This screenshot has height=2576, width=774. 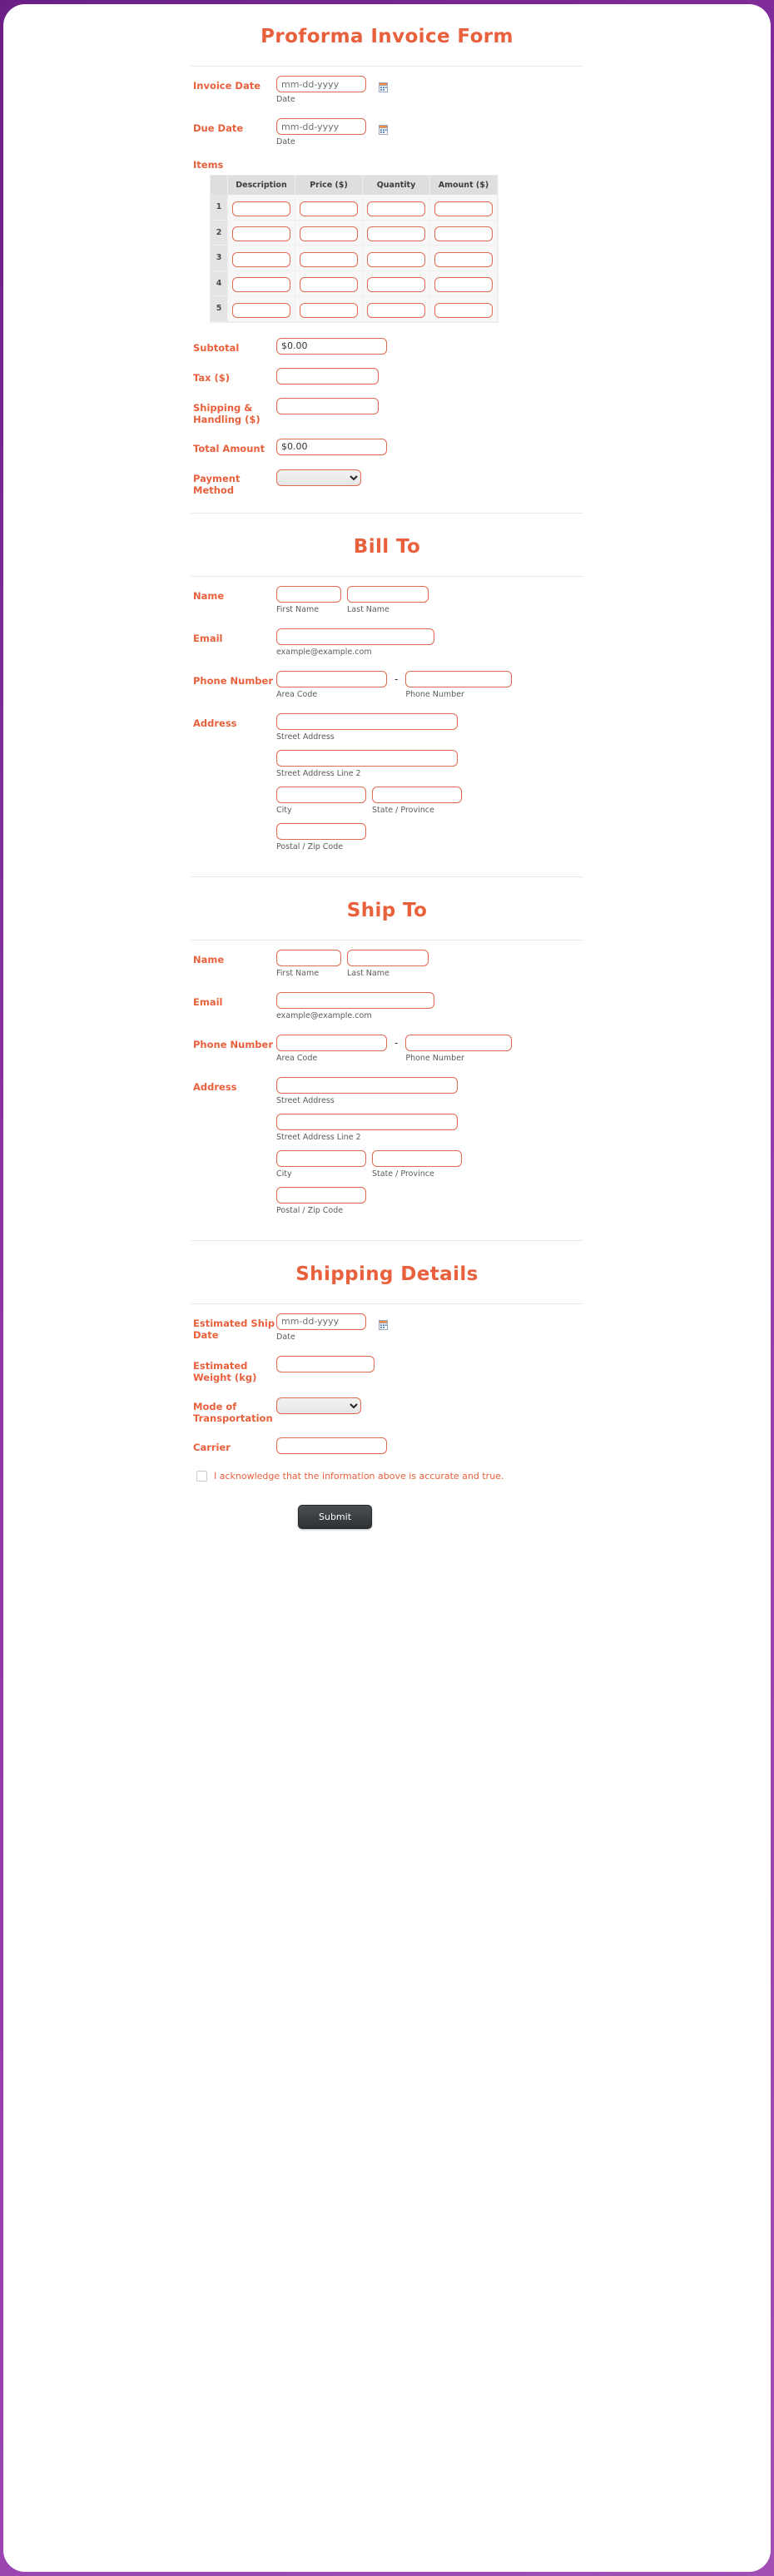 What do you see at coordinates (215, 1086) in the screenshot?
I see `ship-address-label: Address` at bounding box center [215, 1086].